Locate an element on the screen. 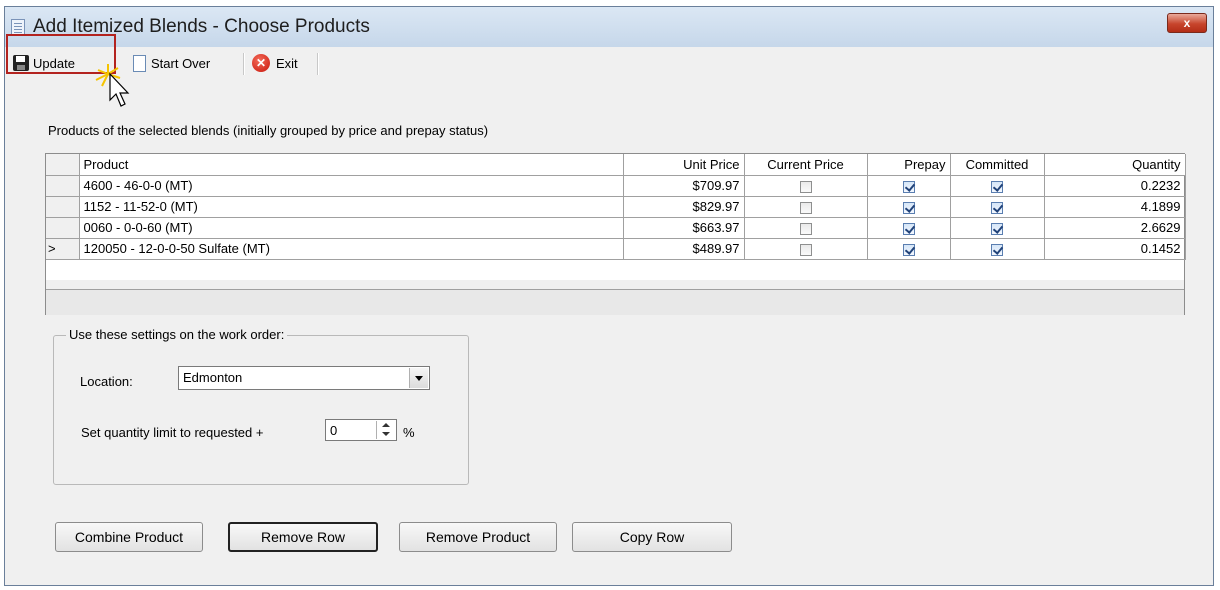 The width and height of the screenshot is (1220, 590). column-header-prepay: Prepay is located at coordinates (909, 165).